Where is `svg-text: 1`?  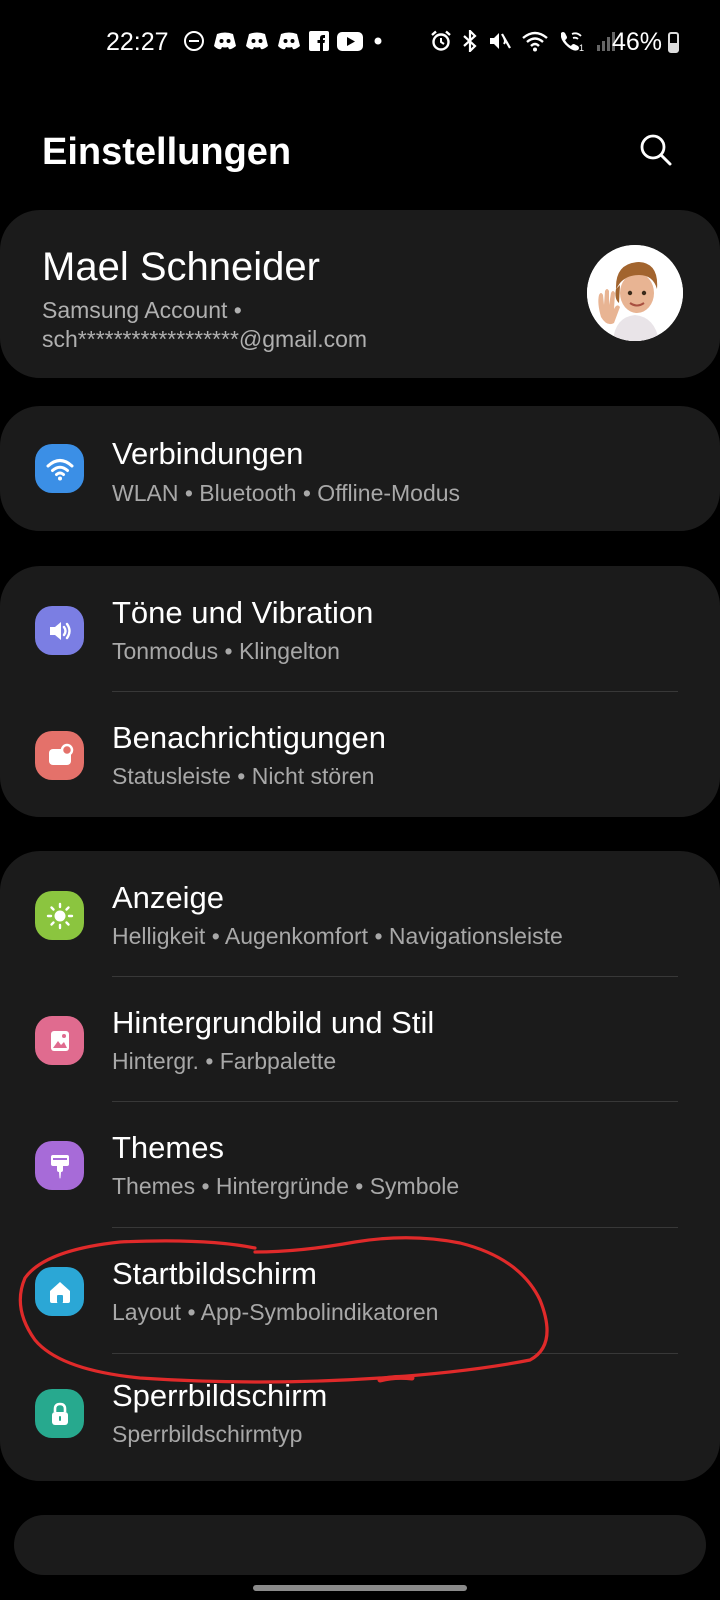
svg-text: 1 is located at coordinates (581, 47).